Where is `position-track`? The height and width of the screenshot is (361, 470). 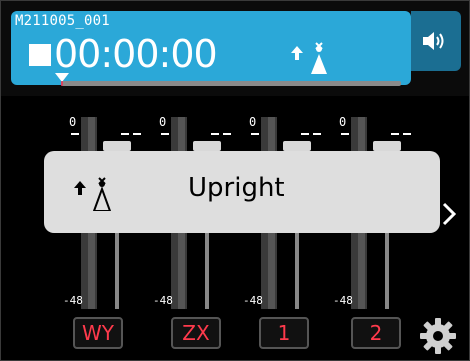 position-track is located at coordinates (231, 83).